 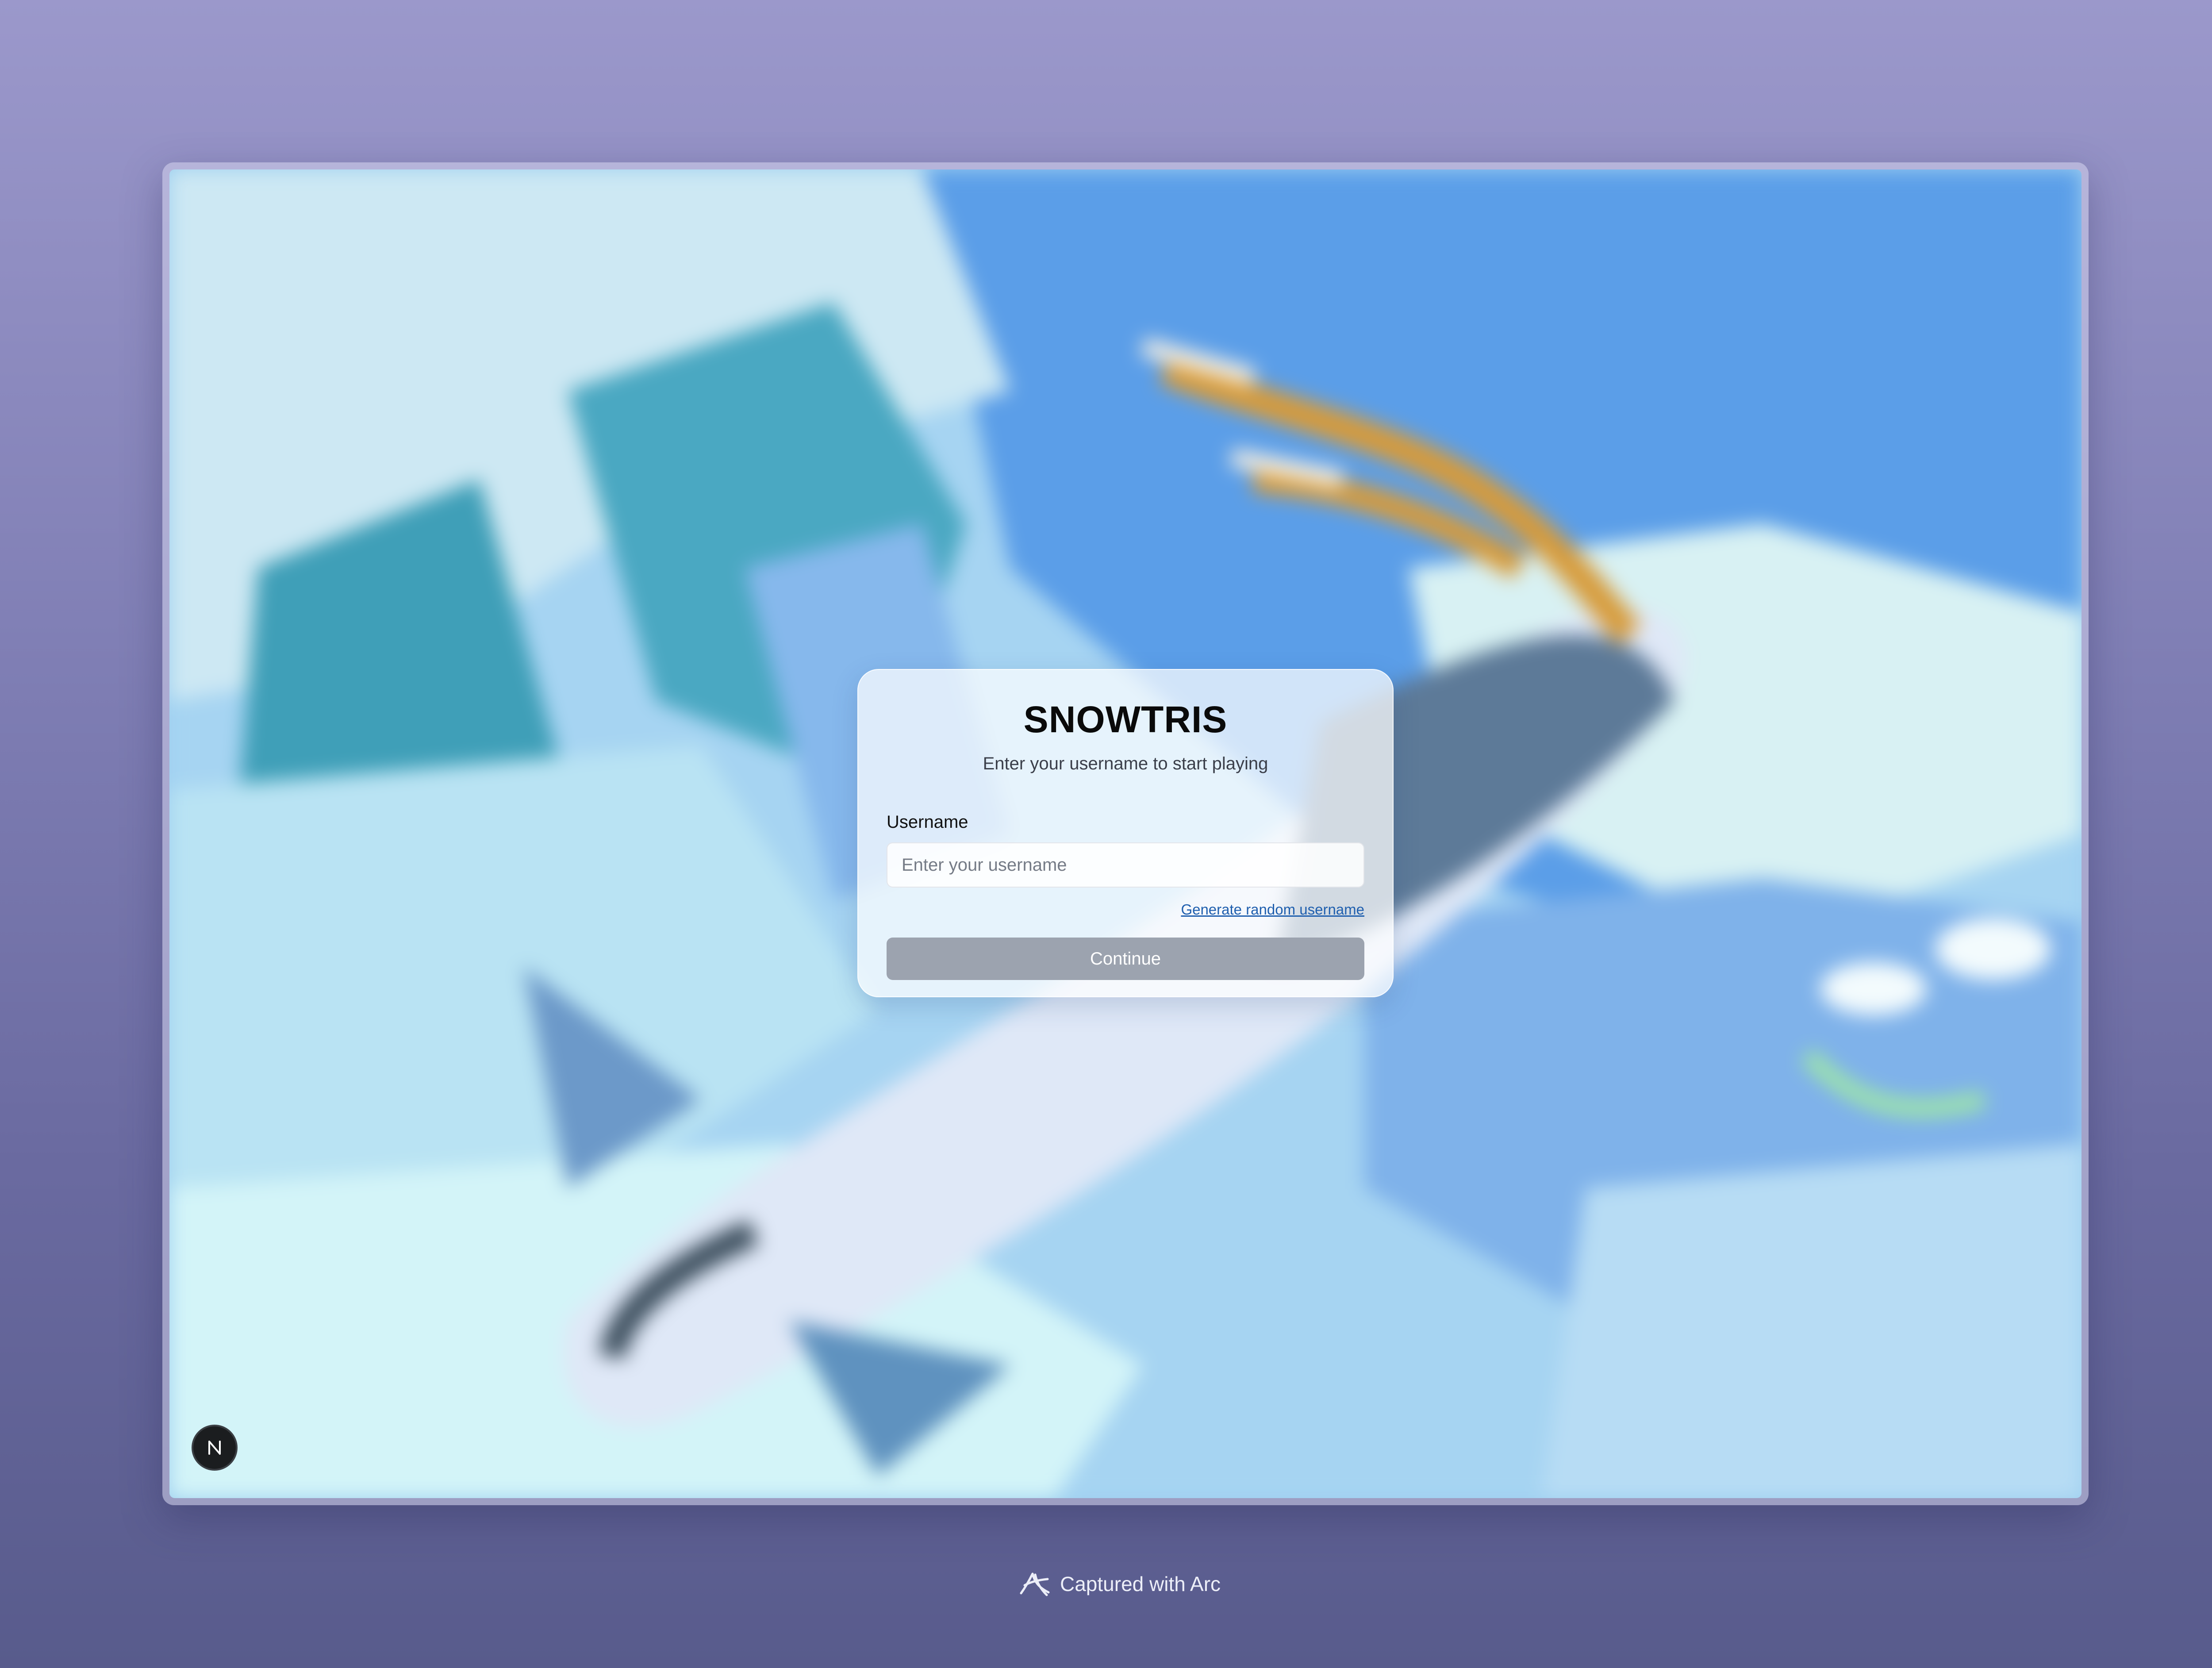 I want to click on random-link-row: Generate random username, so click(x=1126, y=912).